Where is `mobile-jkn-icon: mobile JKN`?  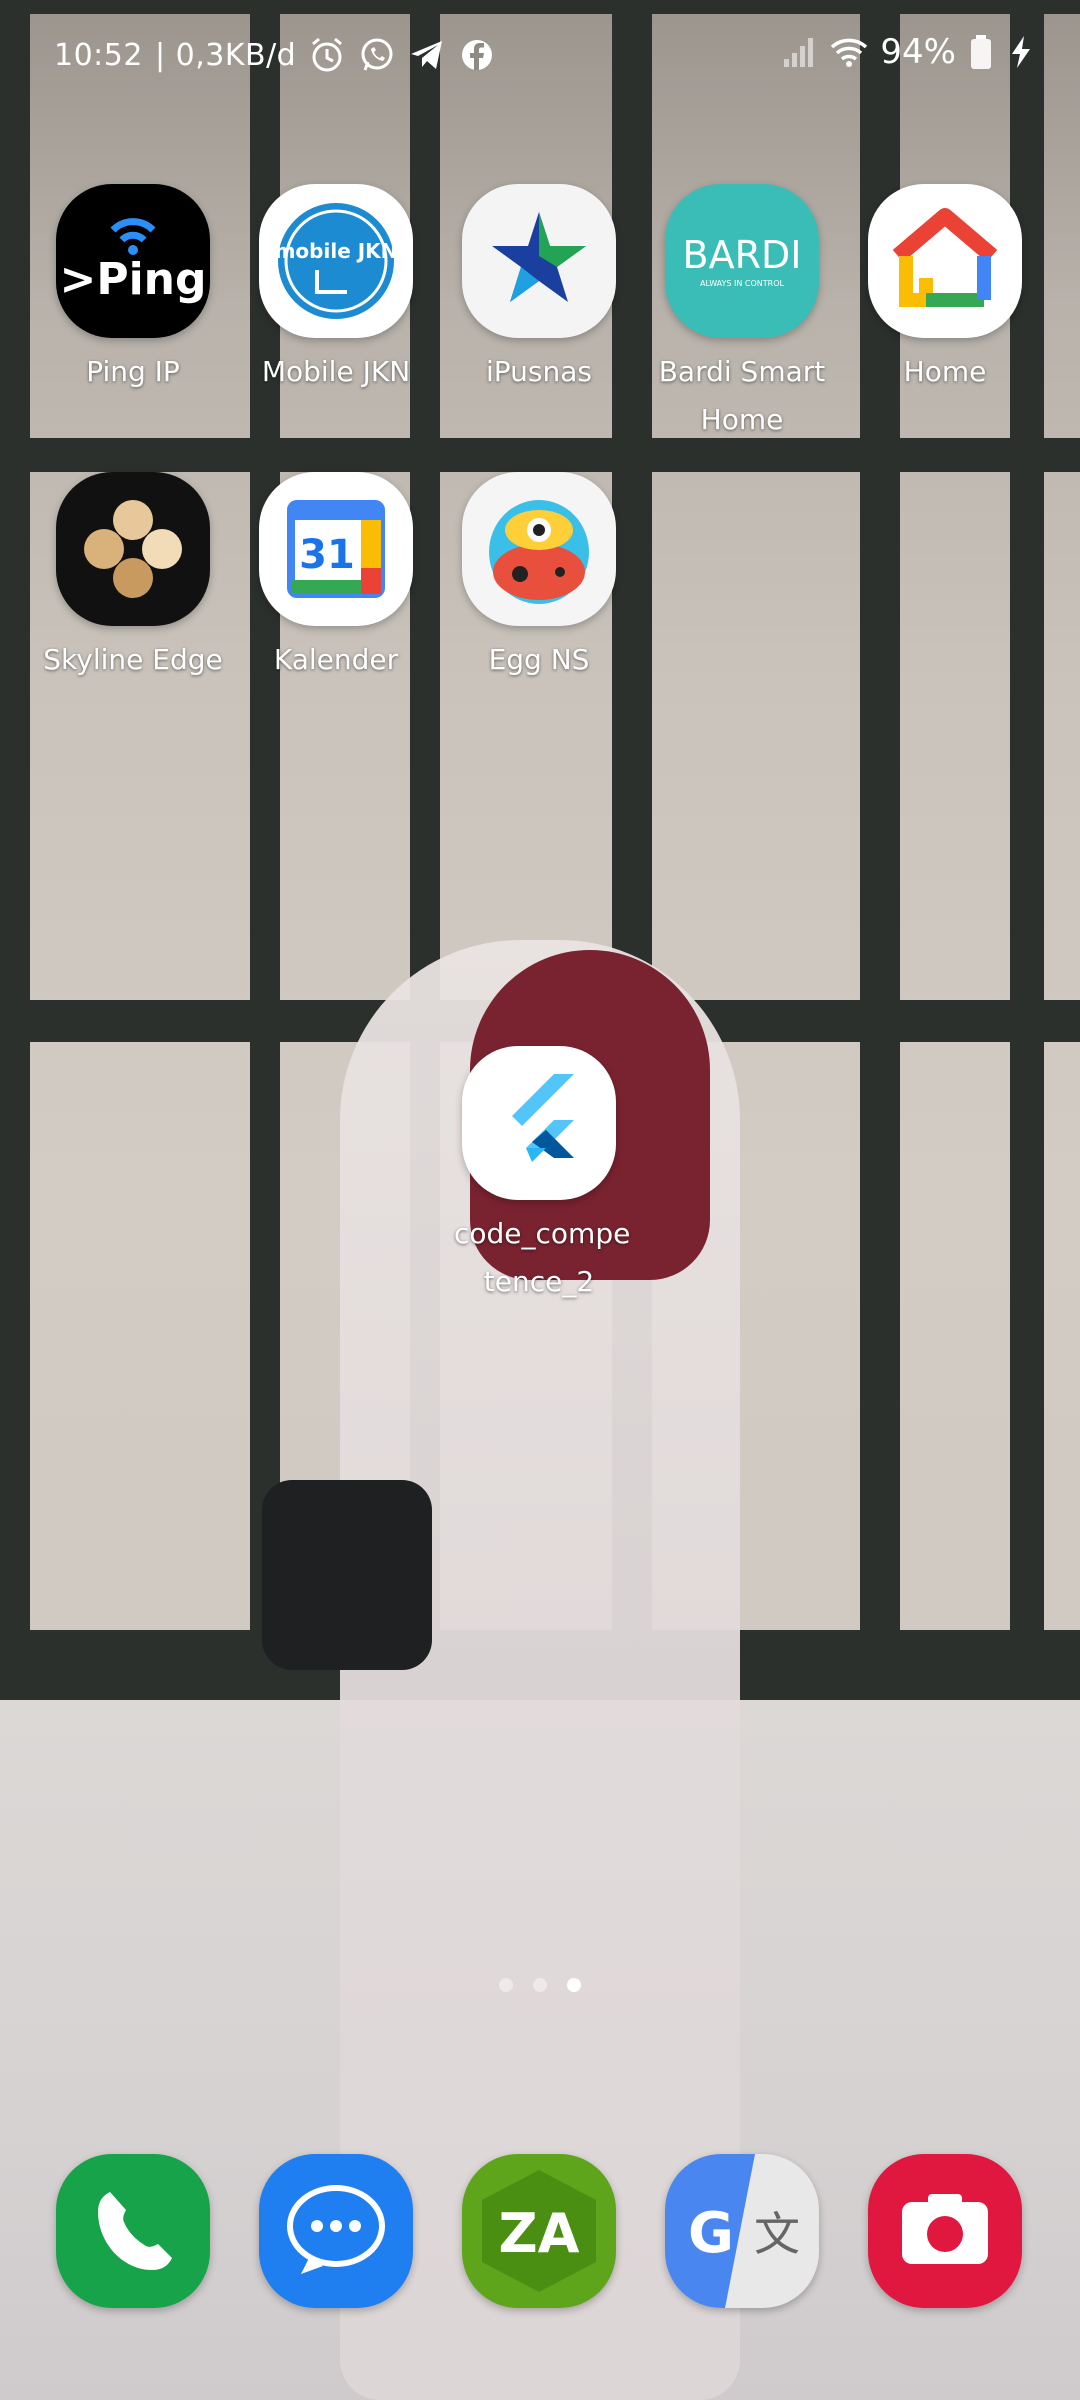 mobile-jkn-icon: mobile JKN is located at coordinates (336, 261).